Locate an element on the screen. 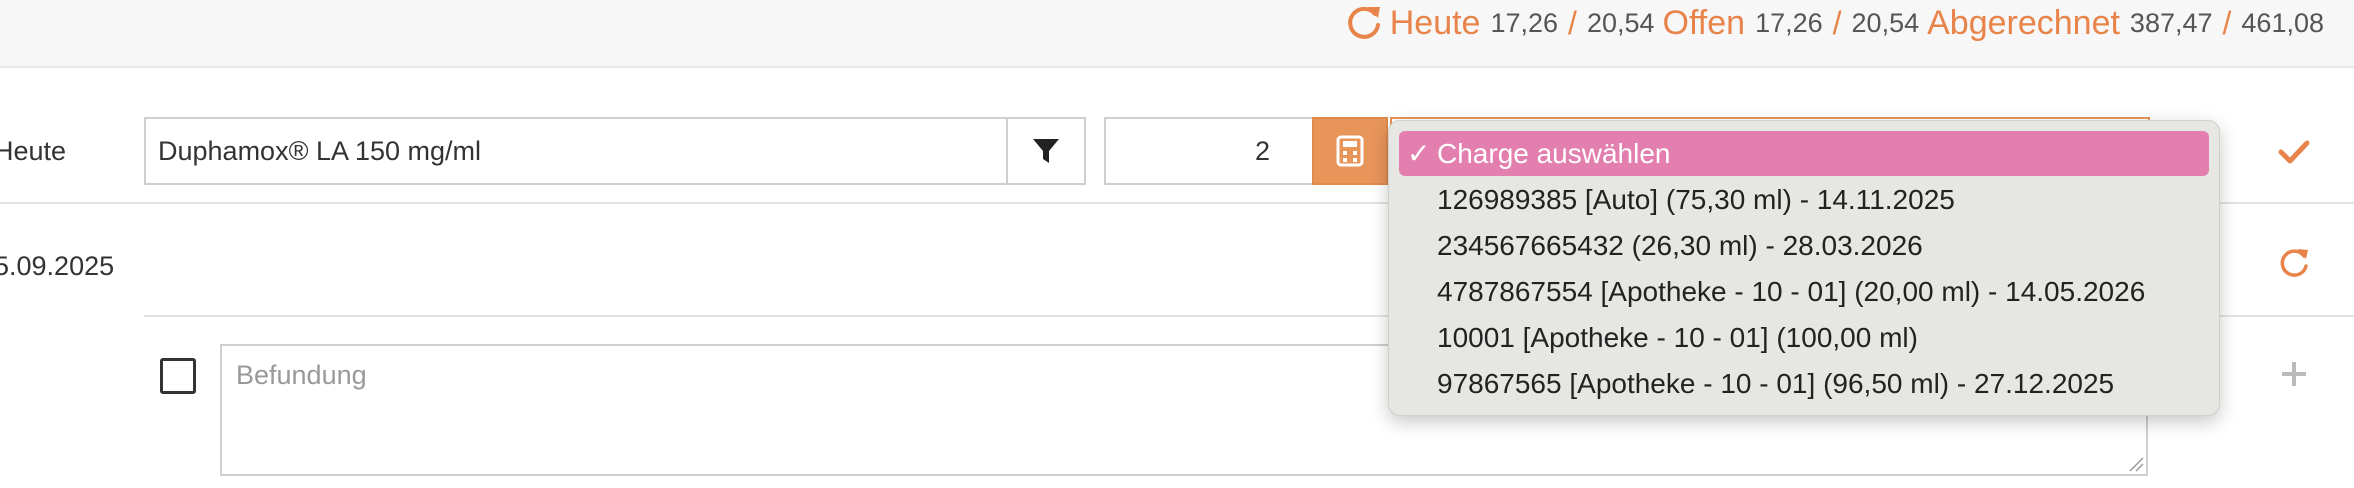  calculator-icon is located at coordinates (1350, 151).